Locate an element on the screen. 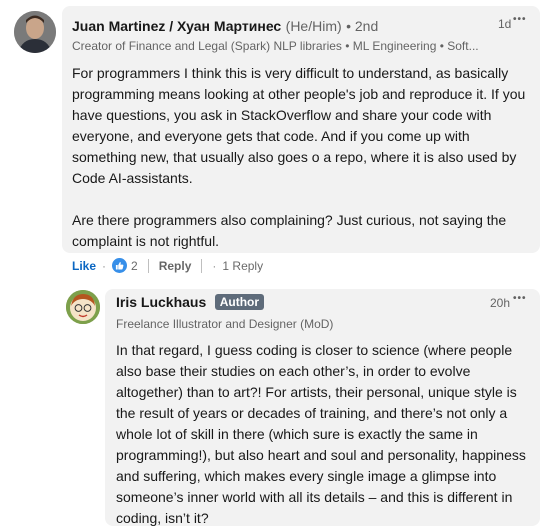  profile-illustration is located at coordinates (83, 307).